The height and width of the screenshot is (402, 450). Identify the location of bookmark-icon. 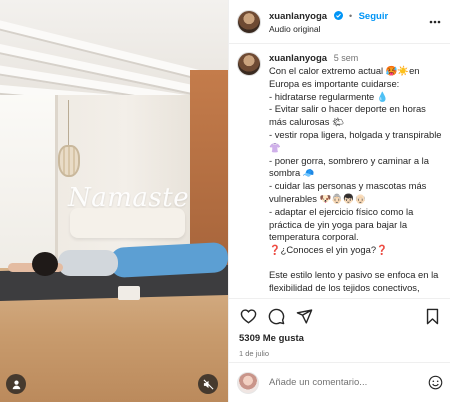
(432, 316).